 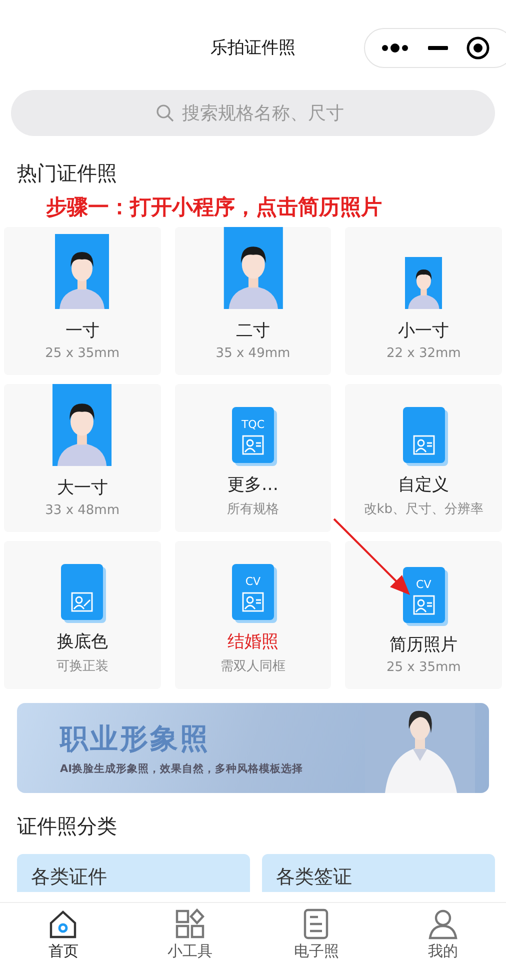 What do you see at coordinates (253, 301) in the screenshot?
I see `photo-size-card: 二寸 35 x 49mm` at bounding box center [253, 301].